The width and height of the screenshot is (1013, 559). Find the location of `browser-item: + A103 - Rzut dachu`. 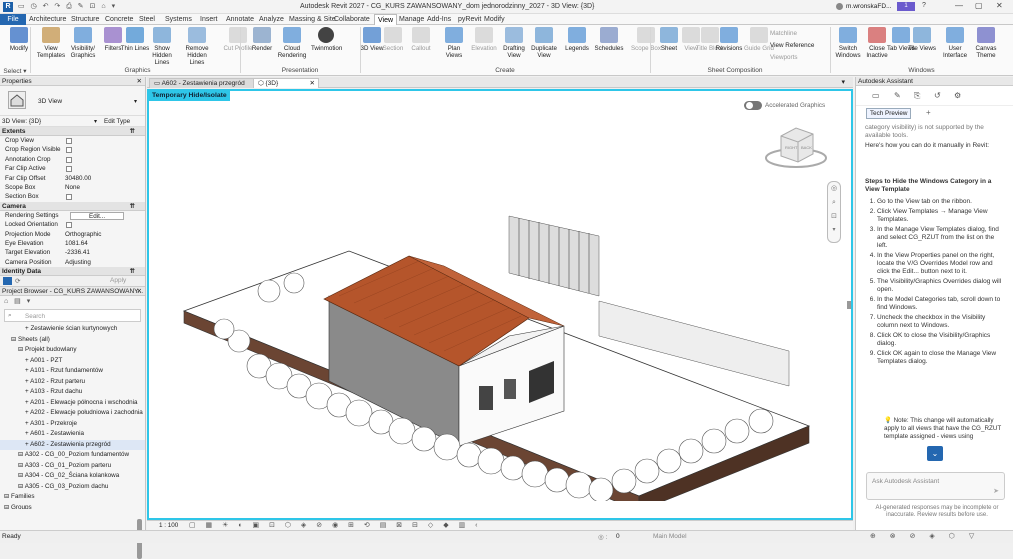

browser-item: + A103 - Rzut dachu is located at coordinates (72, 392).